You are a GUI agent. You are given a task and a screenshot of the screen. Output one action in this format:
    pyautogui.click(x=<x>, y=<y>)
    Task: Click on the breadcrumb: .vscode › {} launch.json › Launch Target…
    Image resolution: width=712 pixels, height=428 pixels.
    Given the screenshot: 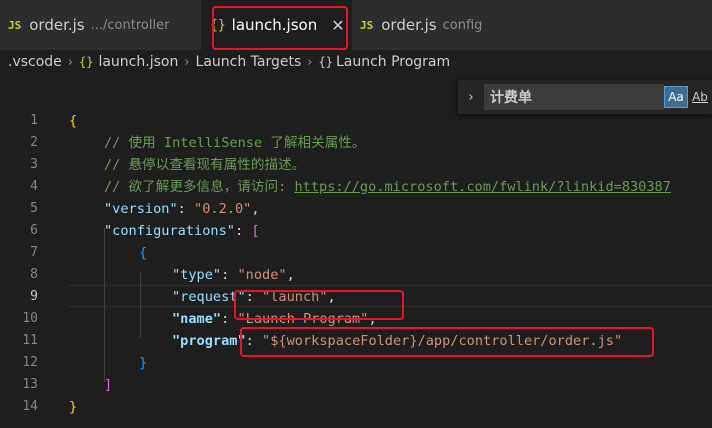 What is the action you would take?
    pyautogui.click(x=356, y=62)
    